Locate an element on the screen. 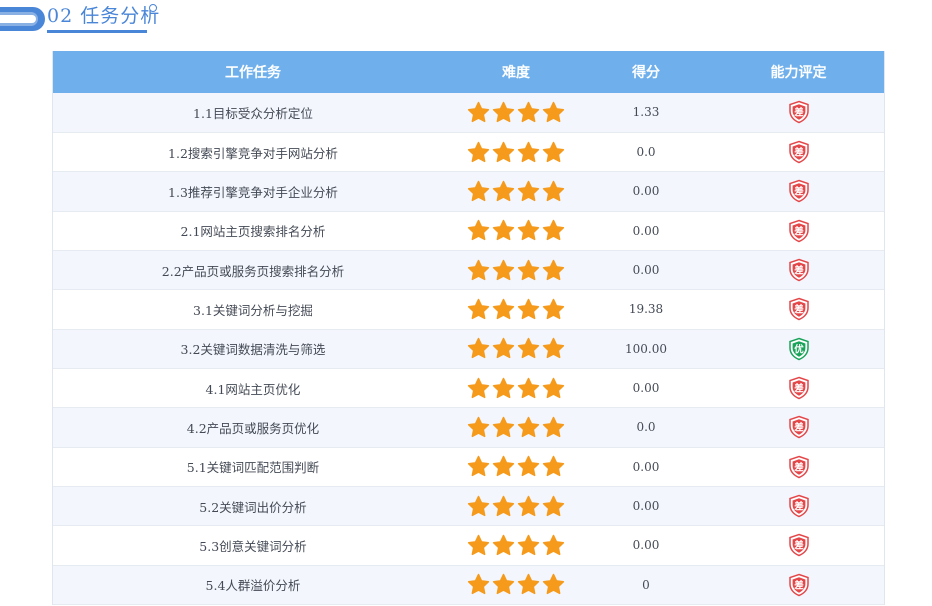 This screenshot has height=606, width=932. header-difficulty: 难度 is located at coordinates (516, 73).